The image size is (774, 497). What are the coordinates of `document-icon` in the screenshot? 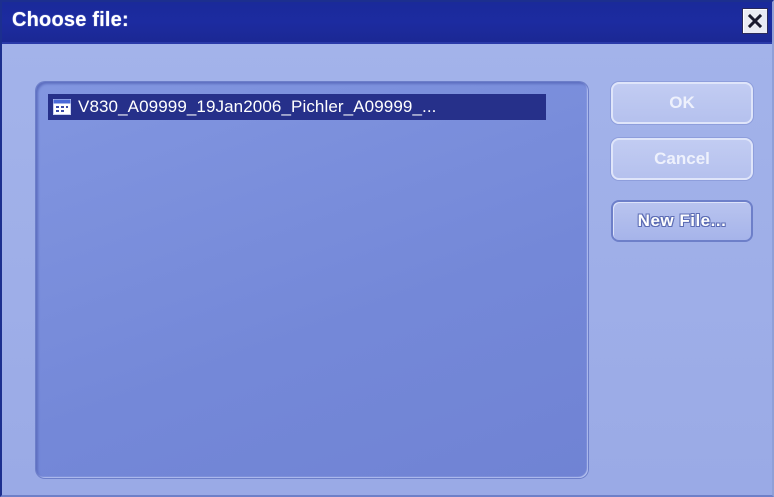 It's located at (62, 107).